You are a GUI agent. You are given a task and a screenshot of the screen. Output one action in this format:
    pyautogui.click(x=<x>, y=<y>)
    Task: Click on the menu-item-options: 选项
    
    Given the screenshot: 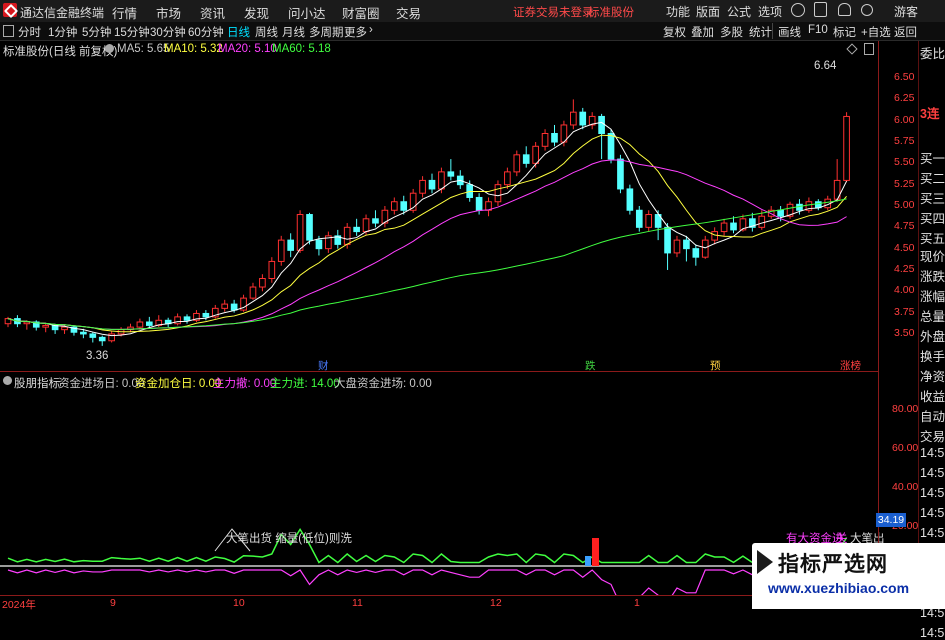 What is the action you would take?
    pyautogui.click(x=770, y=11)
    